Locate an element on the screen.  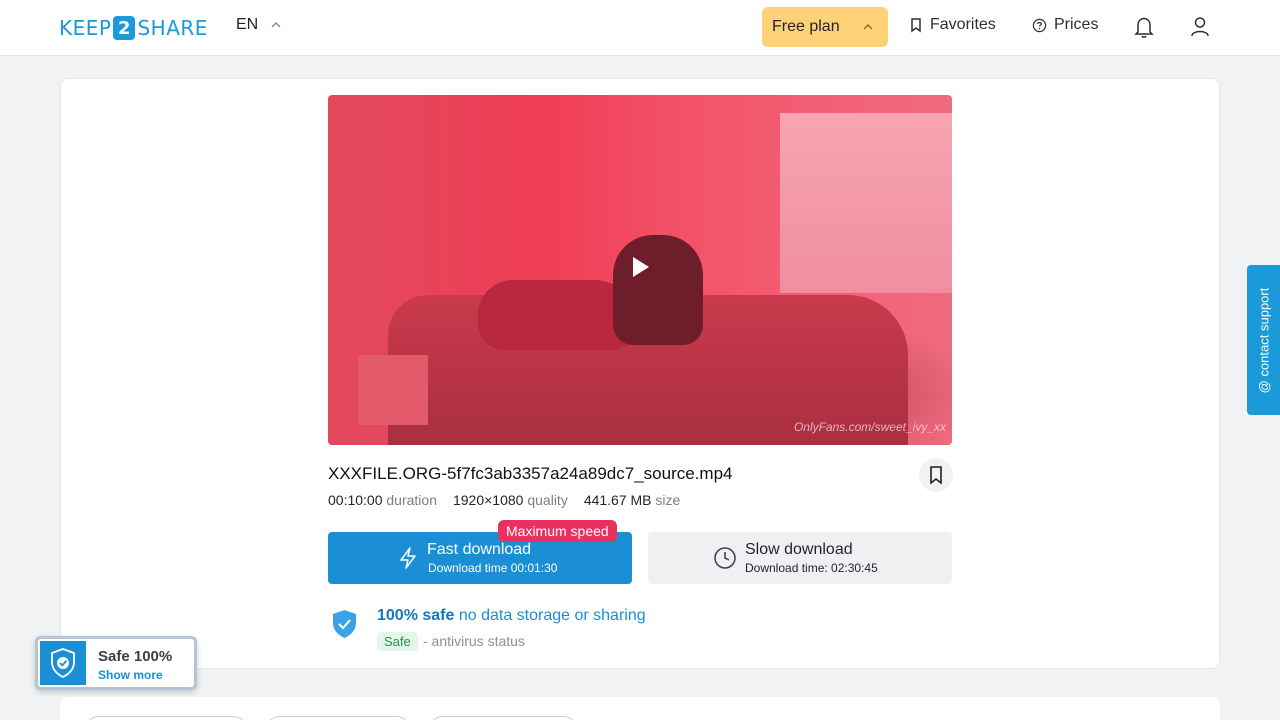
lightning-icon is located at coordinates (408, 558).